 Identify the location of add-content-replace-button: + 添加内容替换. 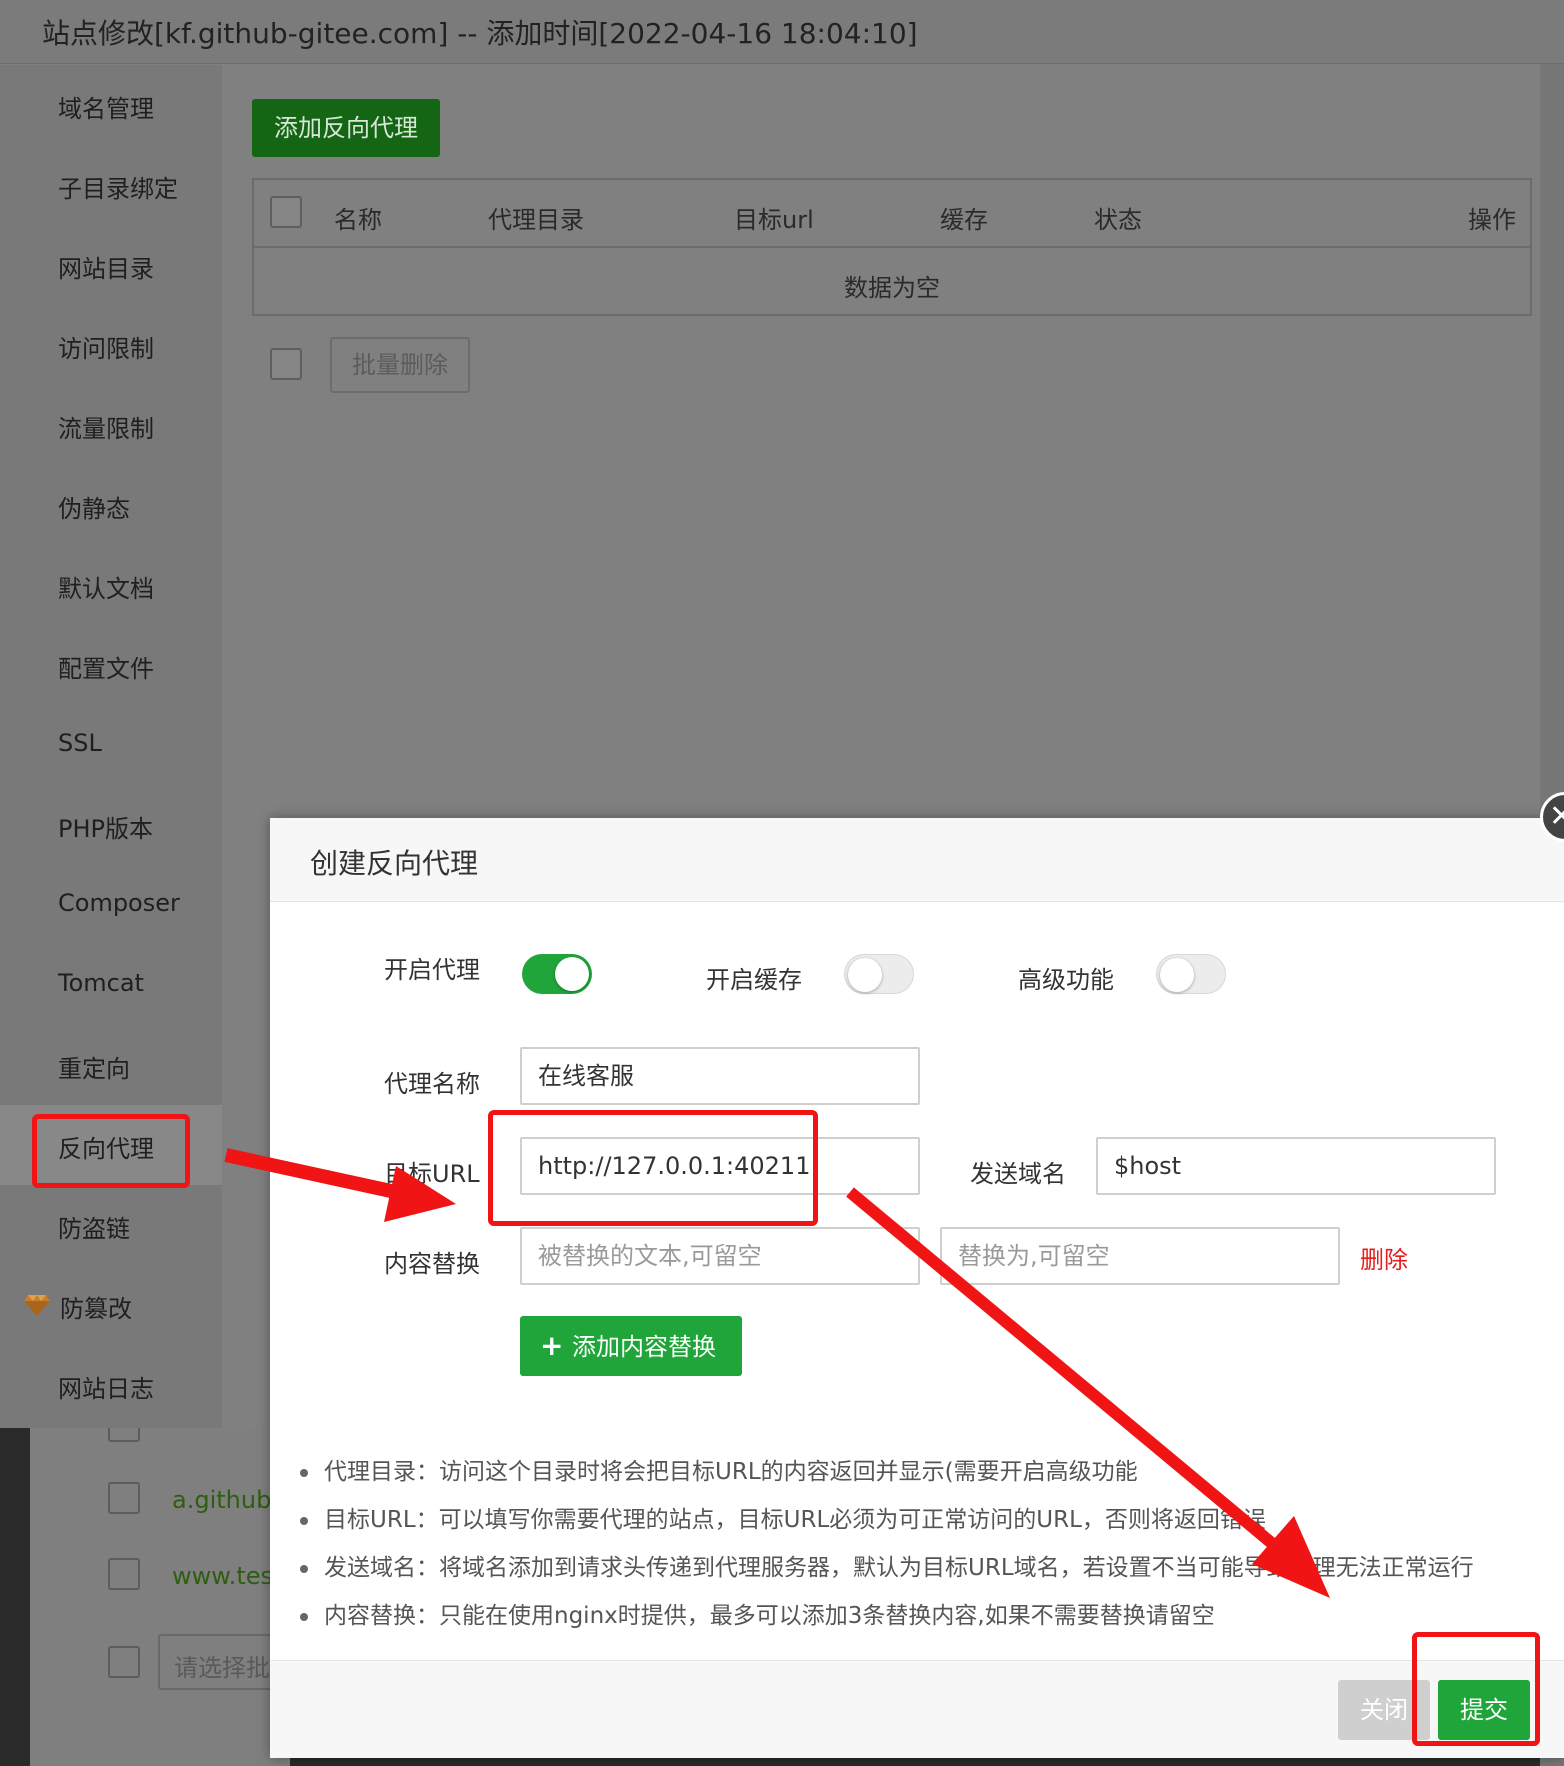
(631, 1346).